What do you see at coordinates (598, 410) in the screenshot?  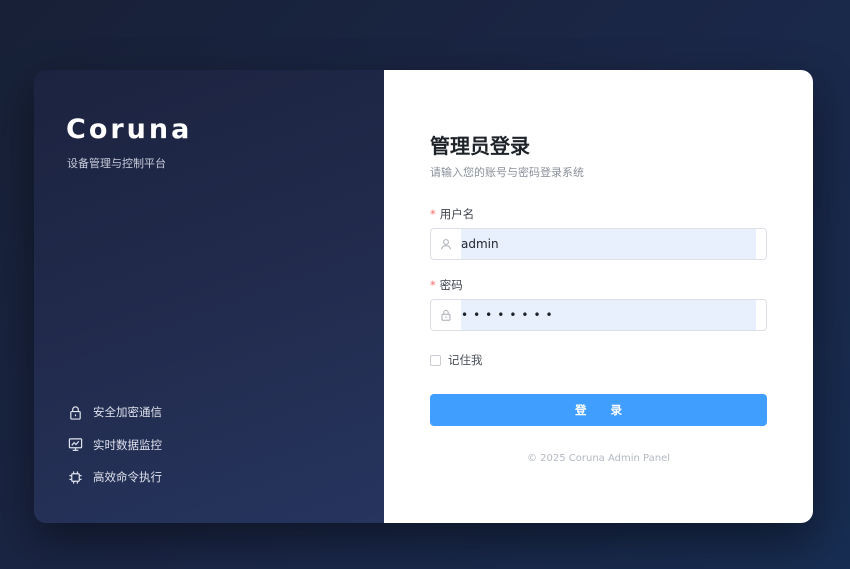 I see `login-button: 登 录` at bounding box center [598, 410].